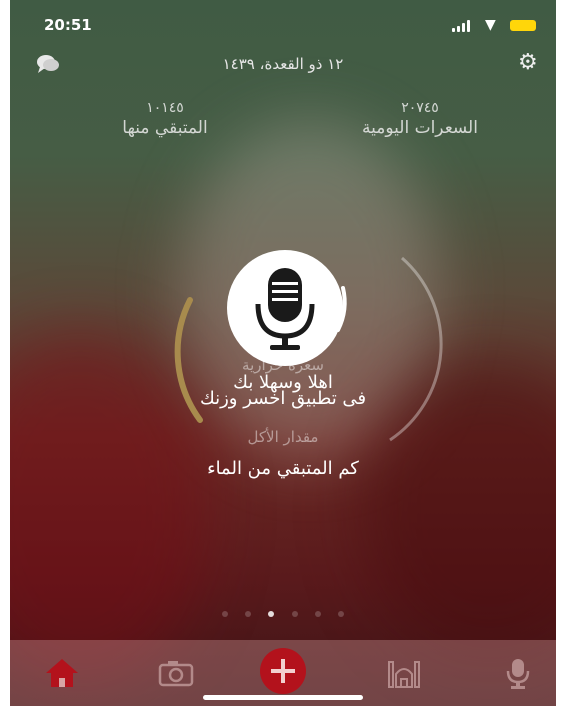 The width and height of the screenshot is (563, 706). What do you see at coordinates (404, 673) in the screenshot?
I see `mosque-icon` at bounding box center [404, 673].